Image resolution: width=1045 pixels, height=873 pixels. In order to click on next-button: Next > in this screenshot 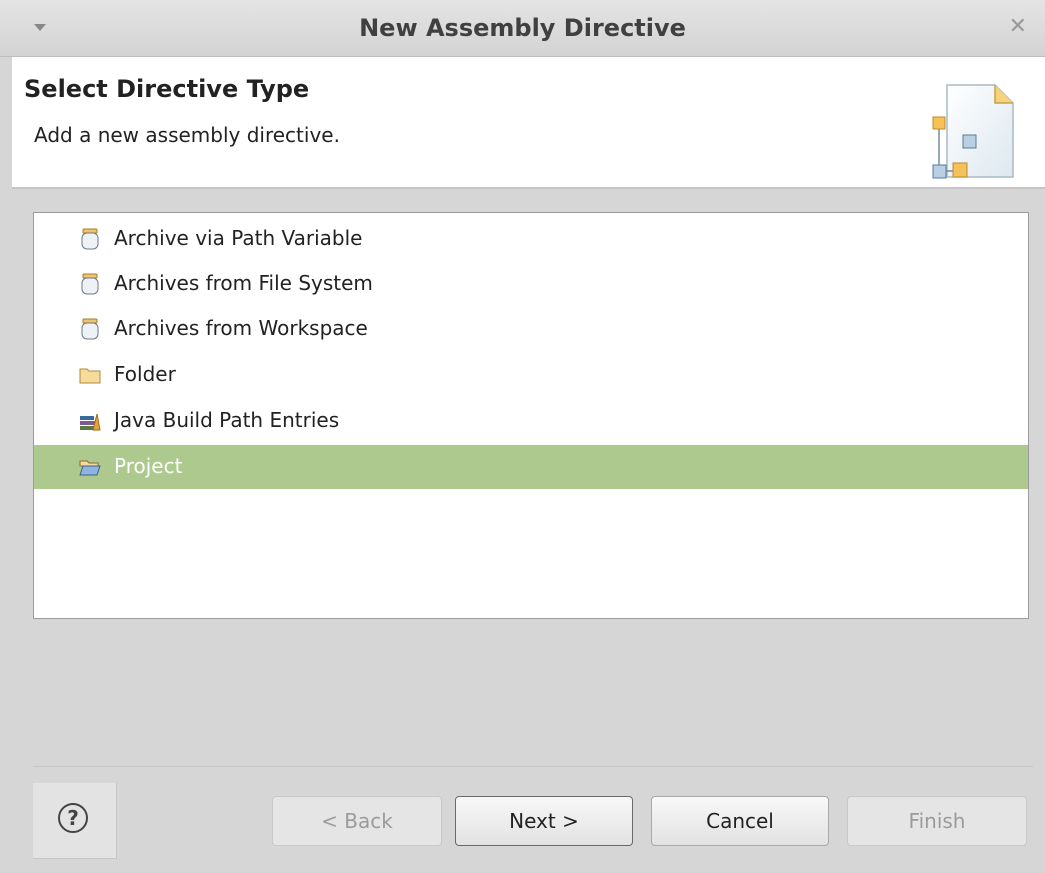, I will do `click(544, 821)`.